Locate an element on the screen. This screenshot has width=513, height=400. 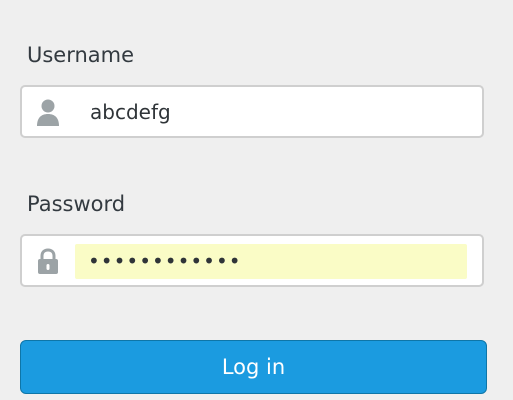
login-button: Log in is located at coordinates (253, 367).